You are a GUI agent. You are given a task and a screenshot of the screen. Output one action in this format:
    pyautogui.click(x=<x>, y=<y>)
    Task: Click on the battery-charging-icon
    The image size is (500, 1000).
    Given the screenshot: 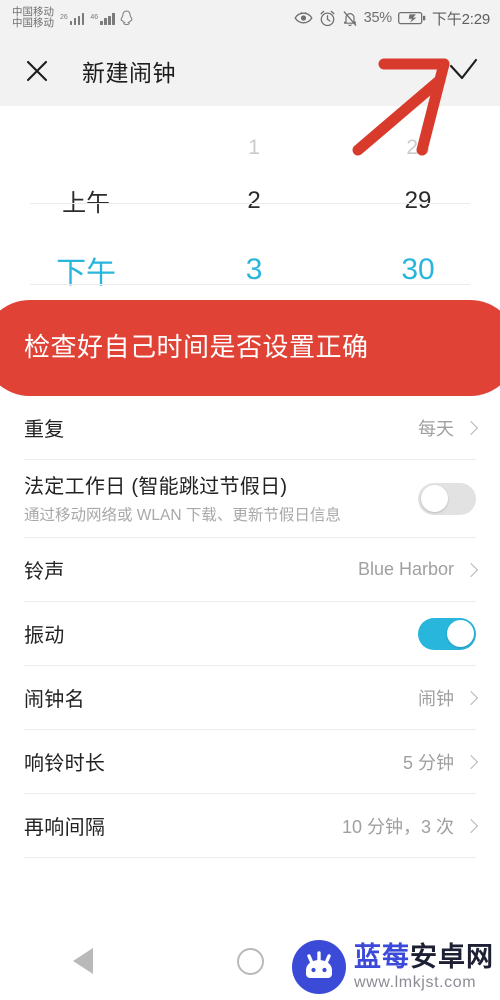 What is the action you would take?
    pyautogui.click(x=412, y=18)
    